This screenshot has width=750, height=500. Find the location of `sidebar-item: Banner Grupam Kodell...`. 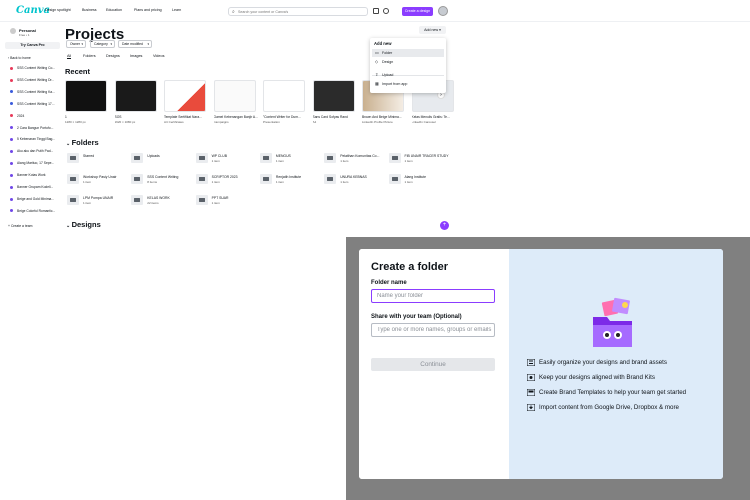

sidebar-item: Banner Grupam Kodell... is located at coordinates (34, 187).